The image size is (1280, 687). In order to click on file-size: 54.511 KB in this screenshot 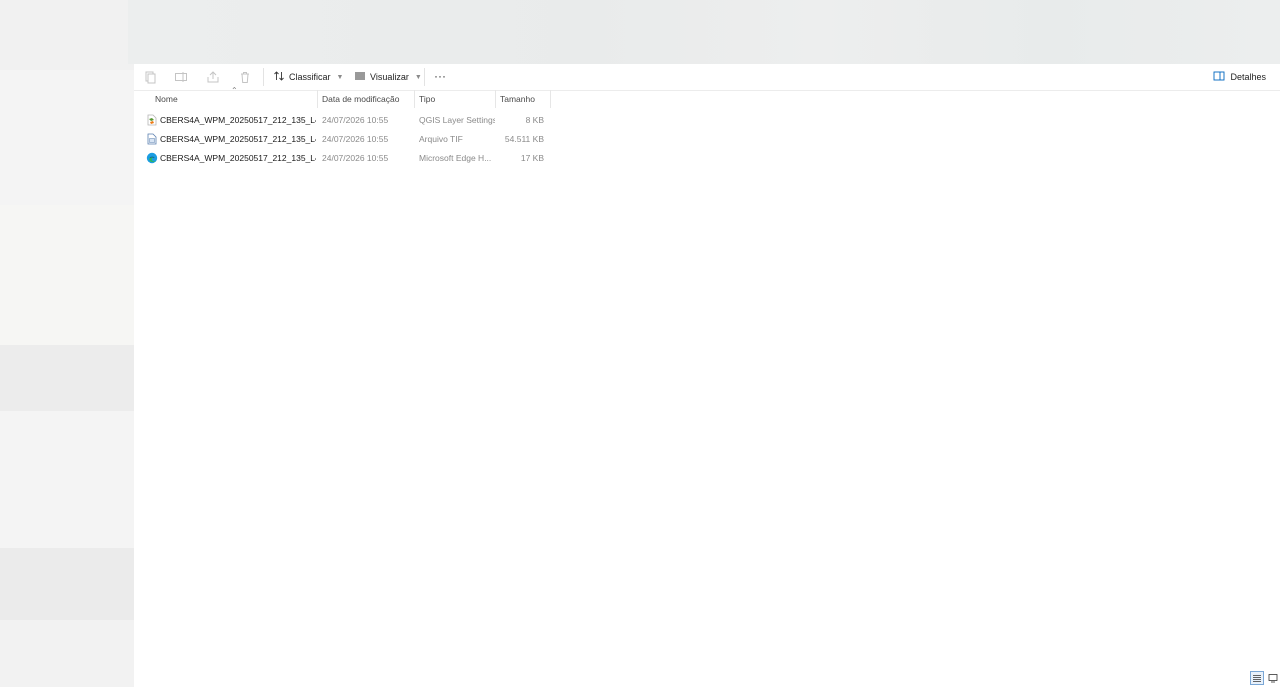, I will do `click(524, 139)`.